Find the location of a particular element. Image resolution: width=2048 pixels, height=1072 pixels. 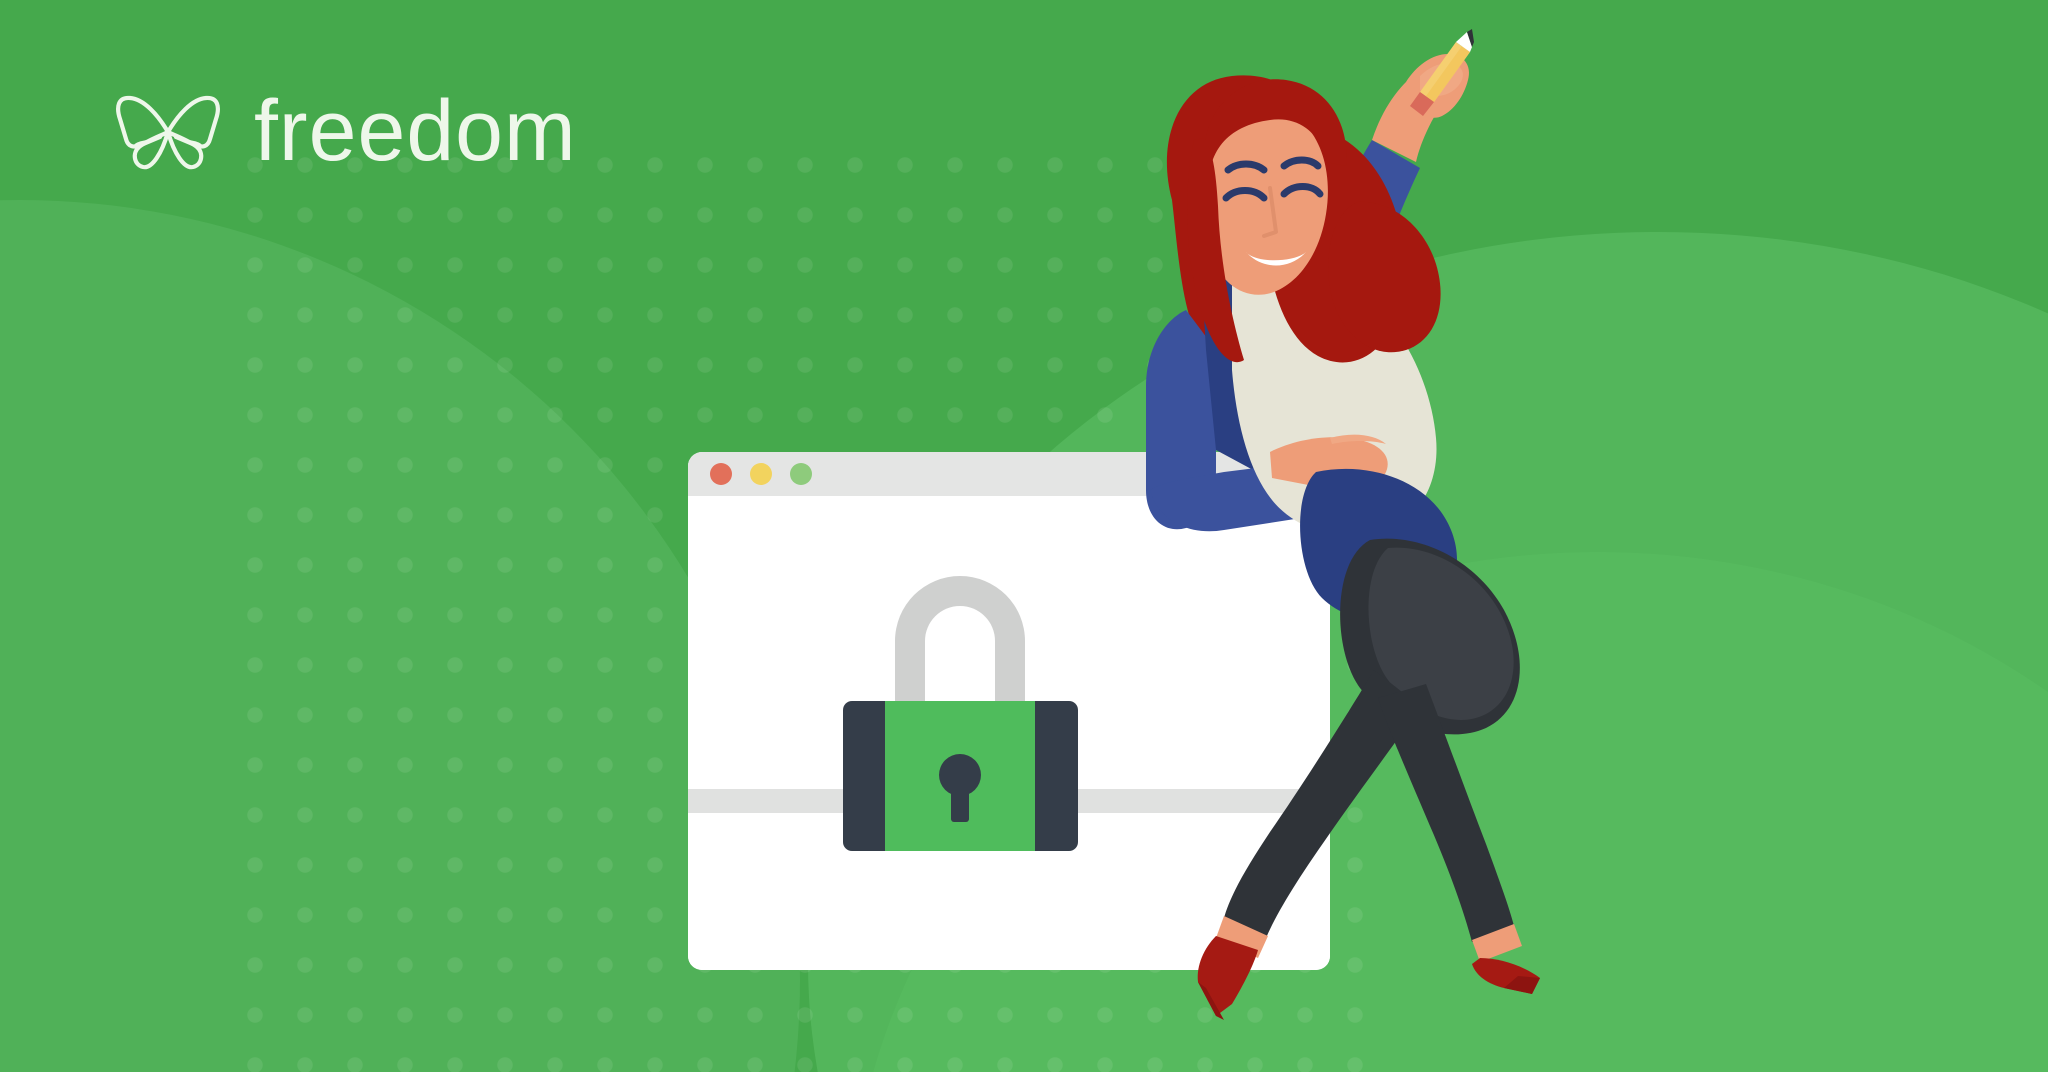

padlock-keyhole-stem is located at coordinates (960, 799).